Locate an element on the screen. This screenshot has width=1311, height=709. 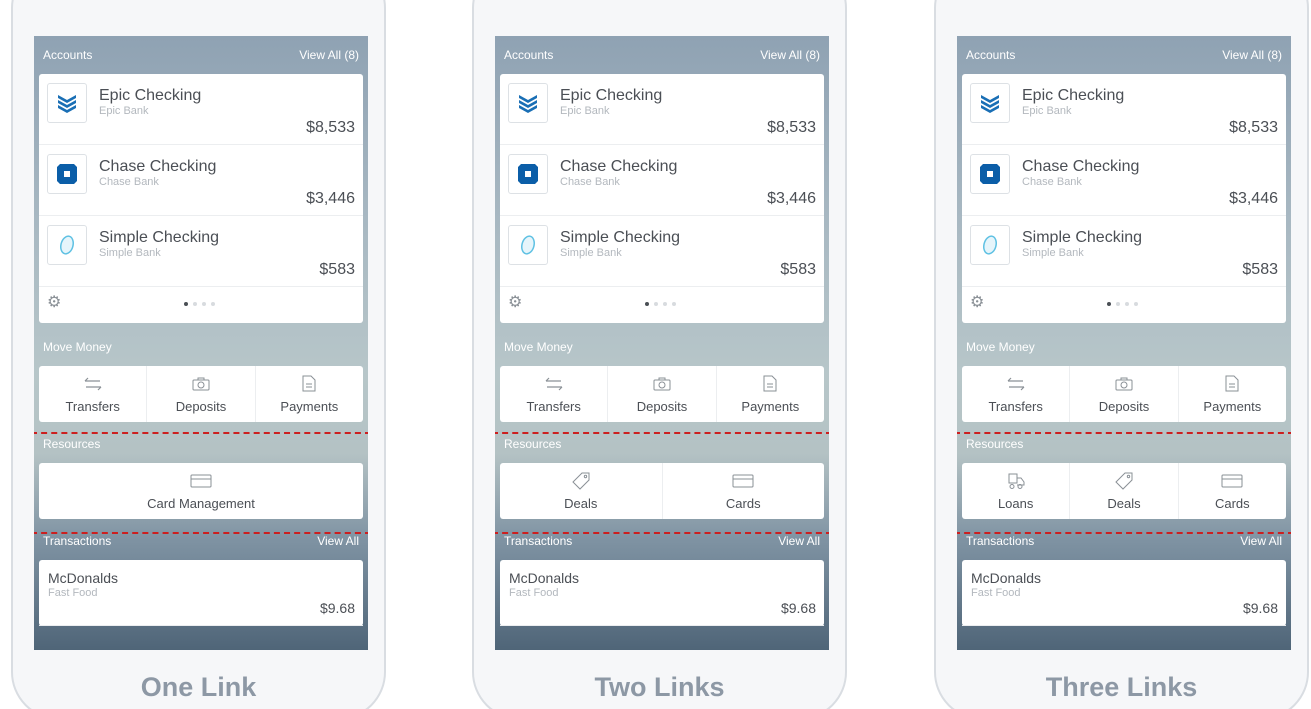
card-management-button: Card Management is located at coordinates (201, 491).